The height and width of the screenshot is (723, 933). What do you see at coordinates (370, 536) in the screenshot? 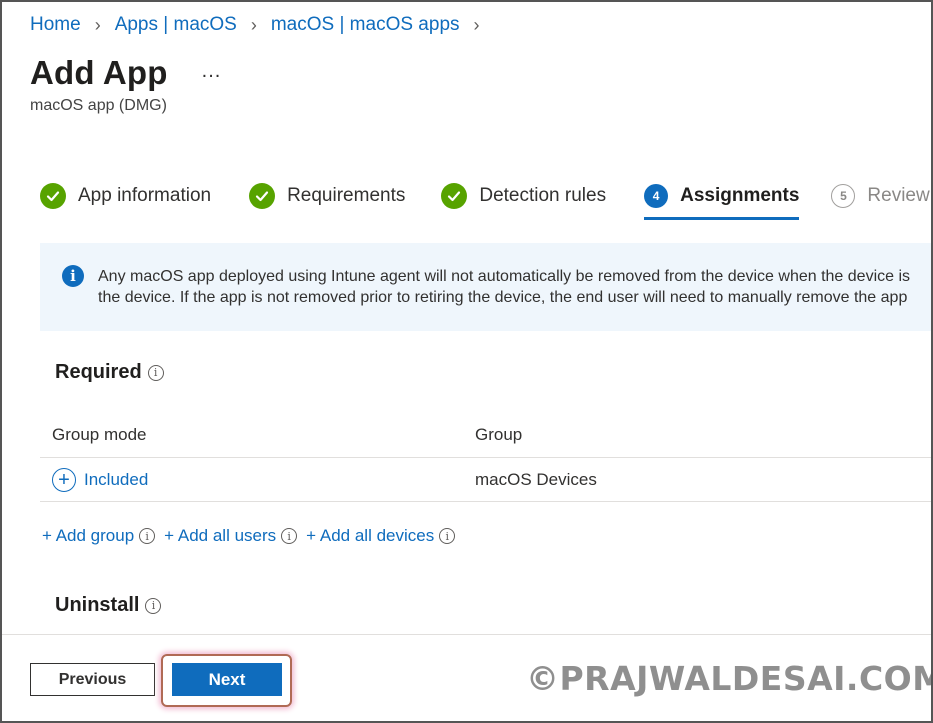
I see `add-all-devices-link: + Add all devices` at bounding box center [370, 536].